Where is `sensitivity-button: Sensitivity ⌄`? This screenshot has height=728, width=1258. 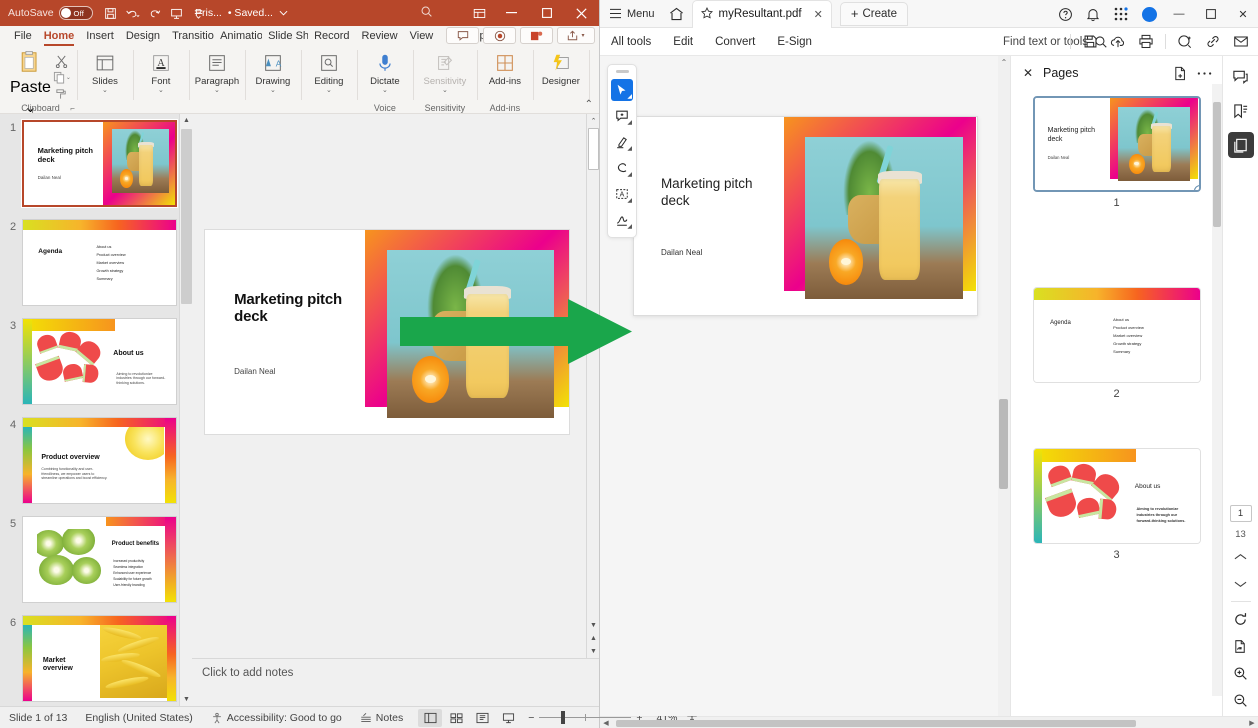 sensitivity-button: Sensitivity ⌄ is located at coordinates (445, 72).